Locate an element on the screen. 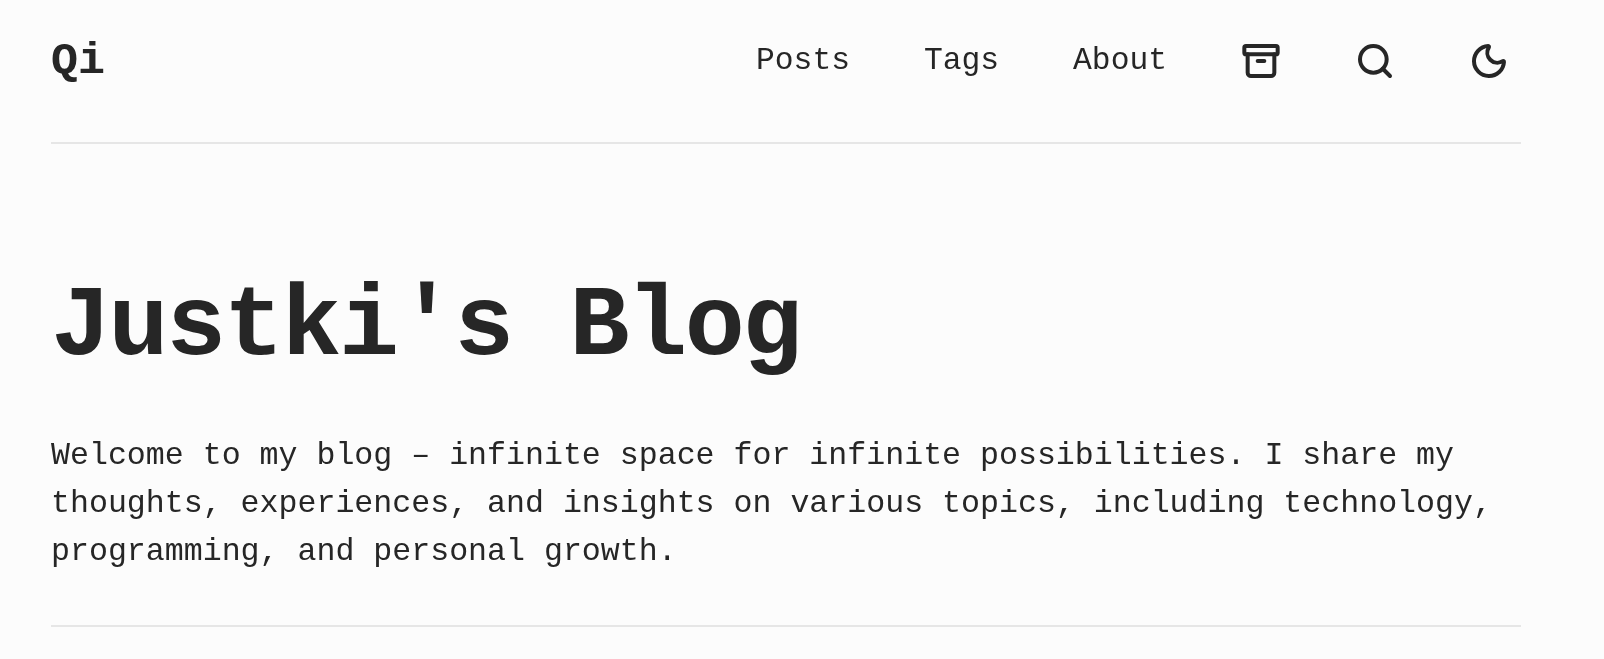 This screenshot has width=1604, height=659. search-icon is located at coordinates (1375, 61).